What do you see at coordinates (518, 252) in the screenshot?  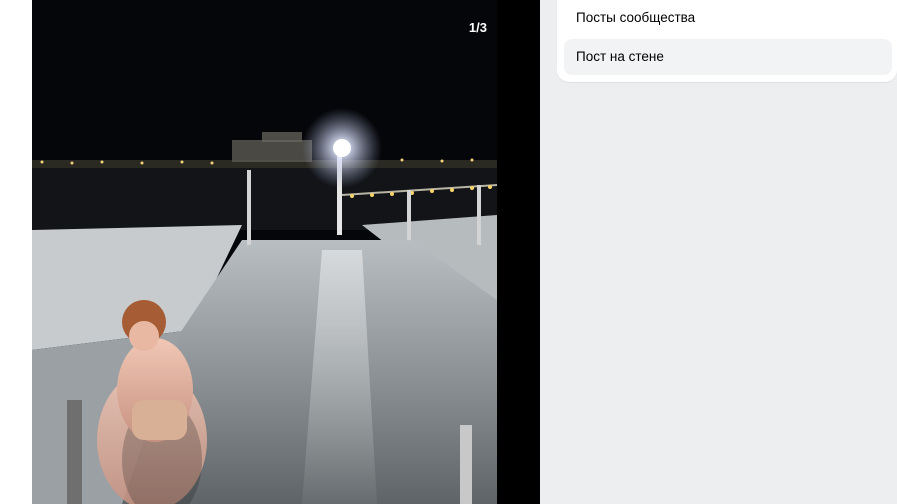 I see `photo-side-bar` at bounding box center [518, 252].